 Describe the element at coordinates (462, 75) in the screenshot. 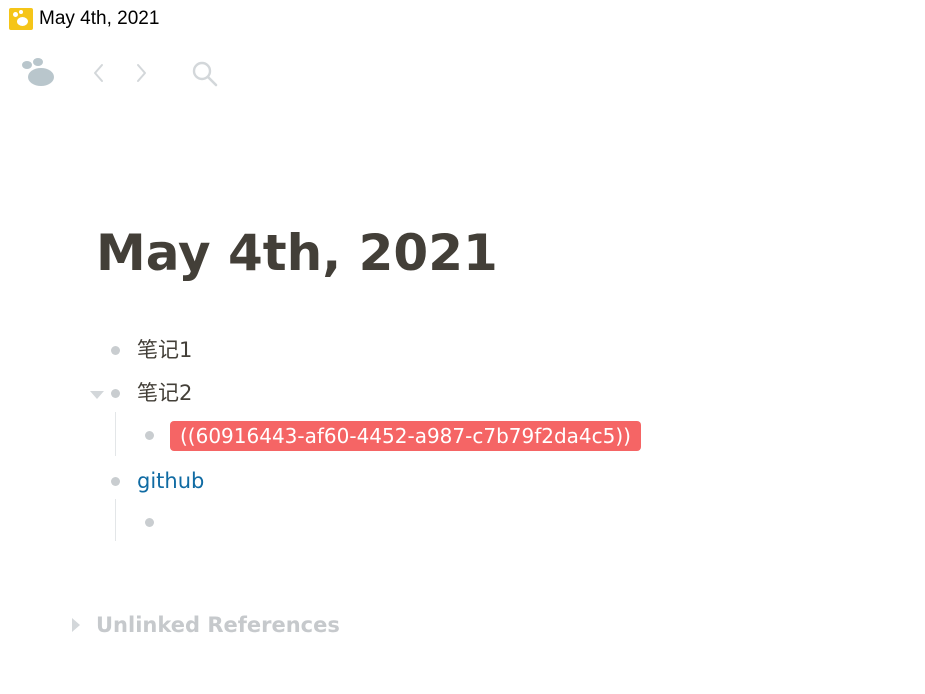

I see `toolbar` at that location.